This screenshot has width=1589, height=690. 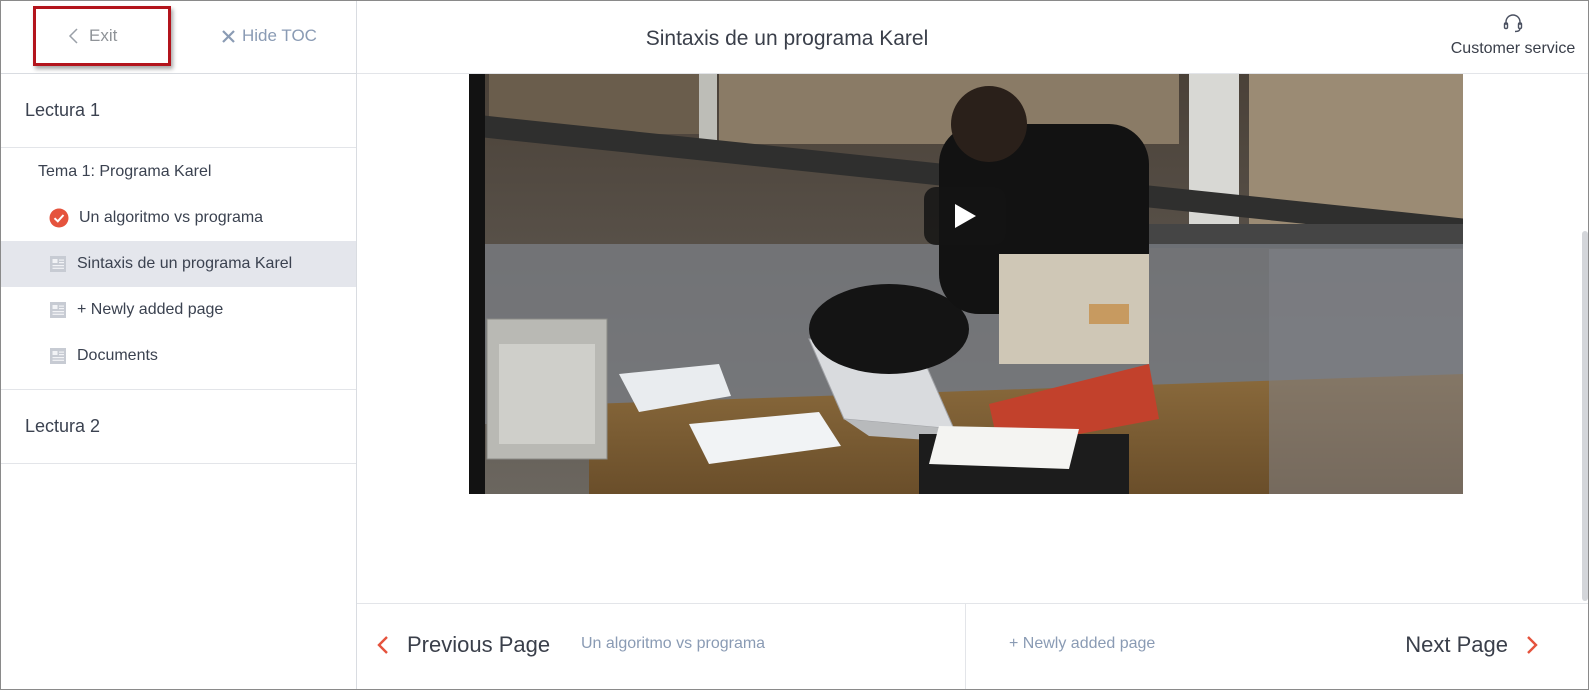 I want to click on play-button, so click(x=965, y=216).